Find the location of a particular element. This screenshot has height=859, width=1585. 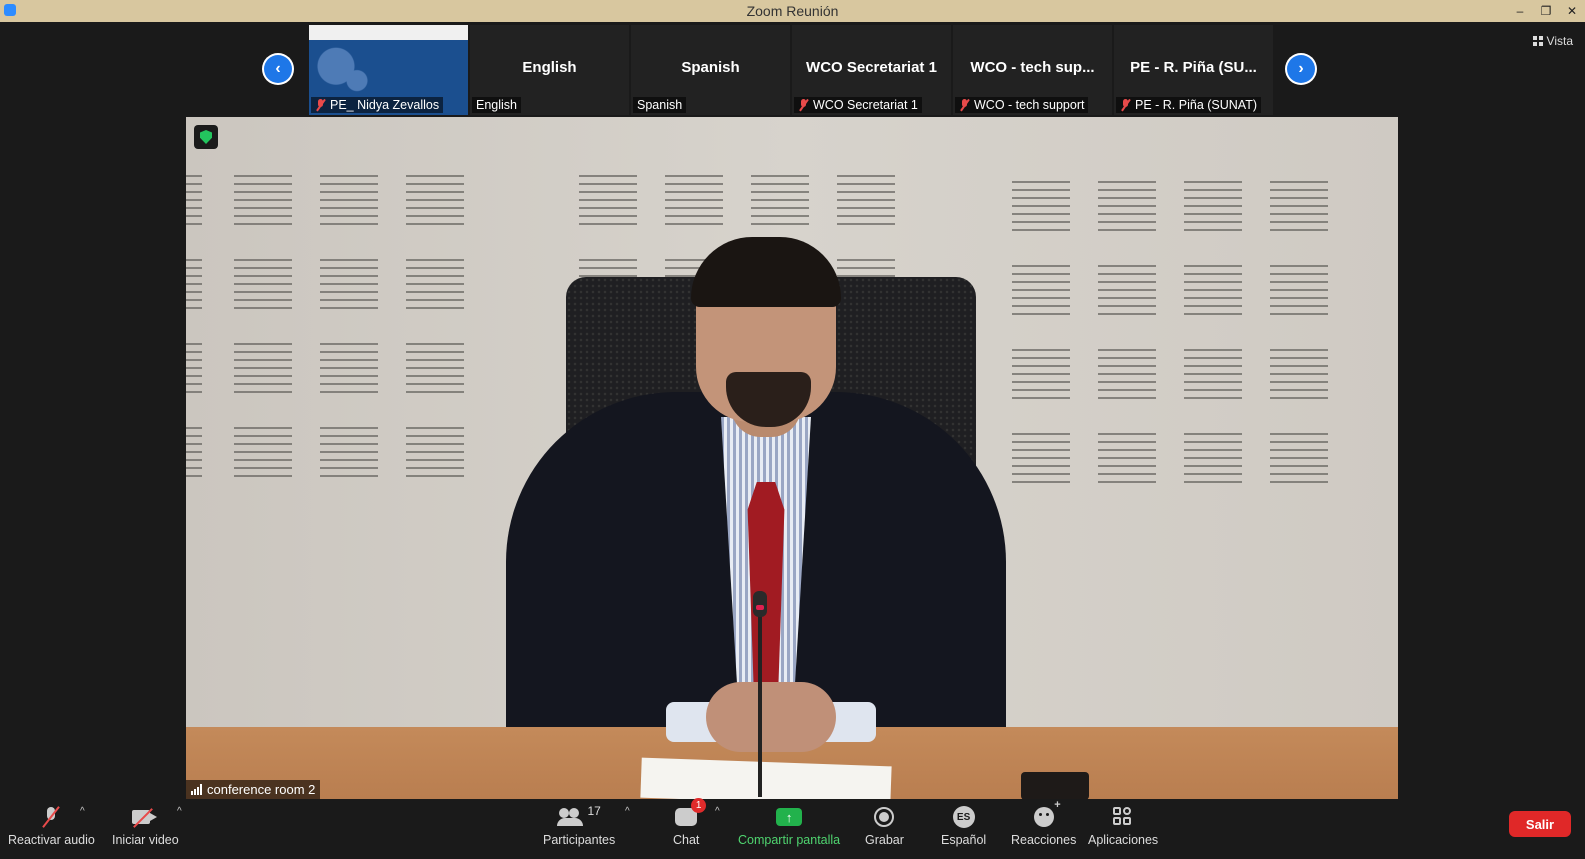

window-titlebar: Zoom Reunión – ❐ ✕ is located at coordinates (792, 11).